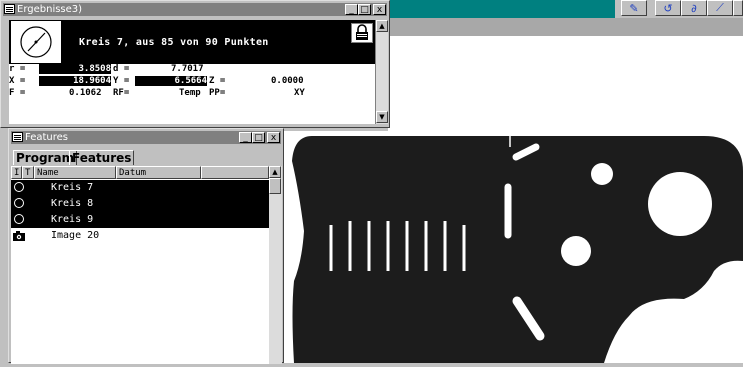  Describe the element at coordinates (565, 83) in the screenshot. I see `workspace` at that location.